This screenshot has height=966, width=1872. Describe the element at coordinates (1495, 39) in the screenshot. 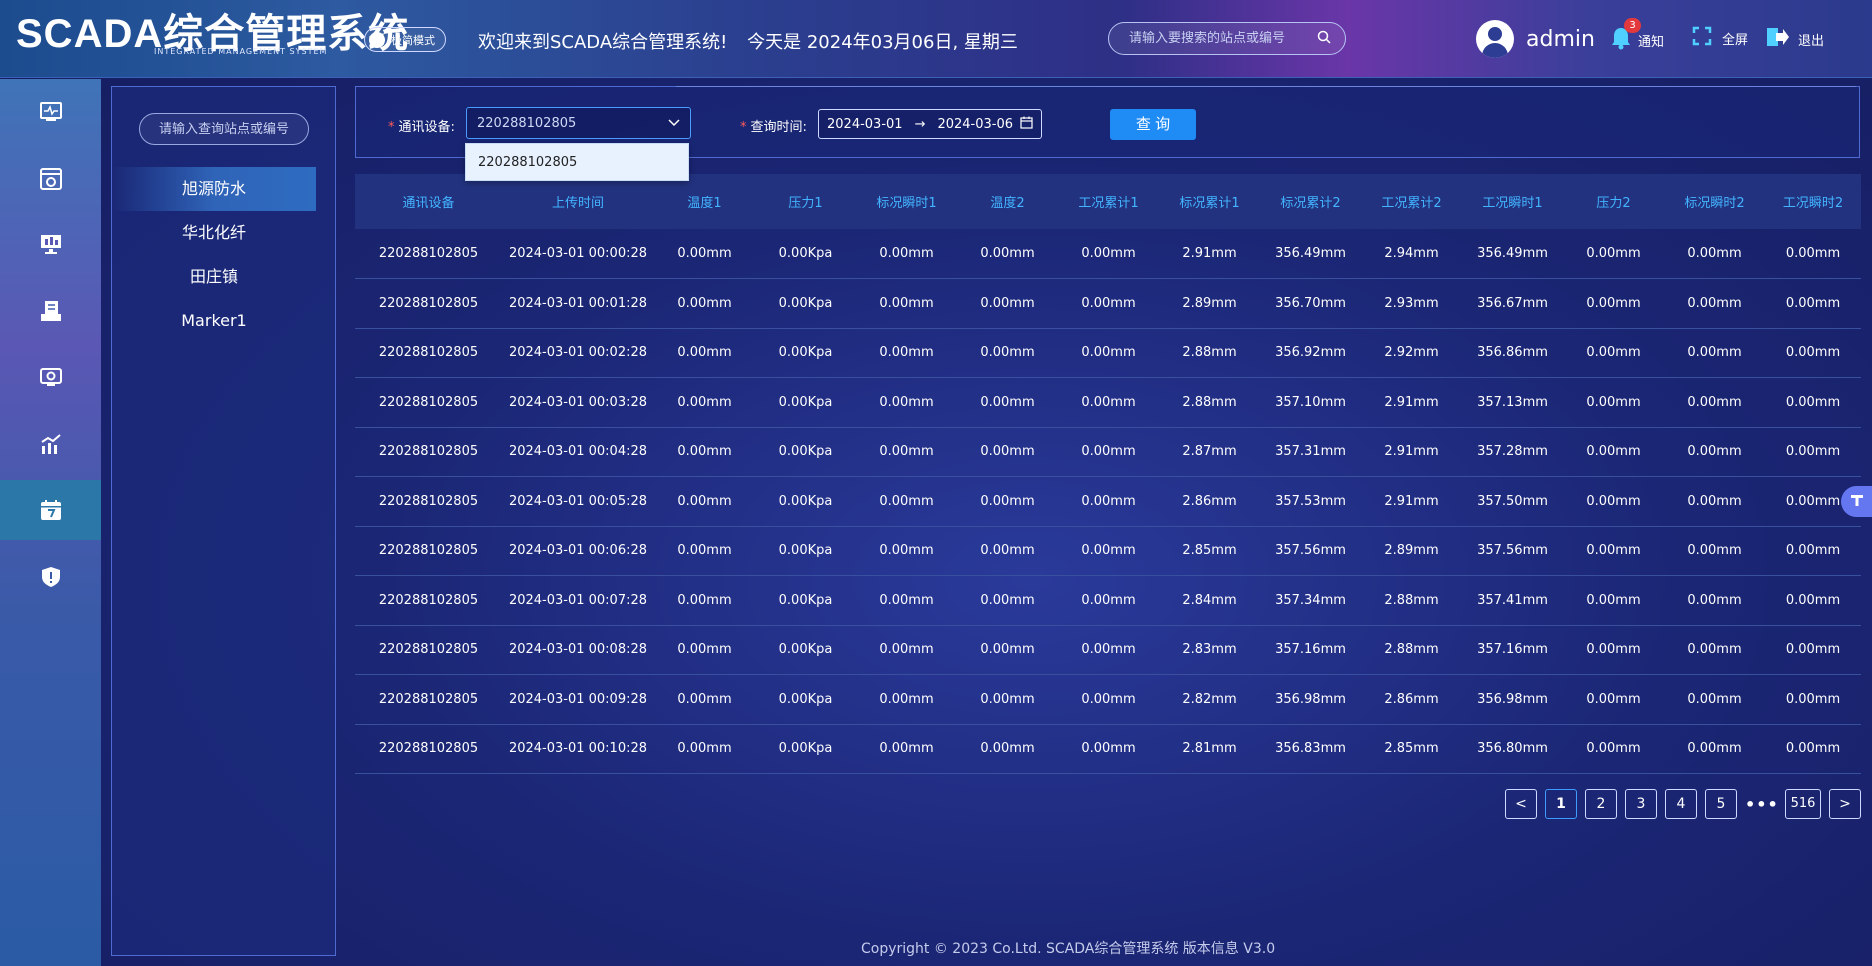

I see `avatar` at that location.